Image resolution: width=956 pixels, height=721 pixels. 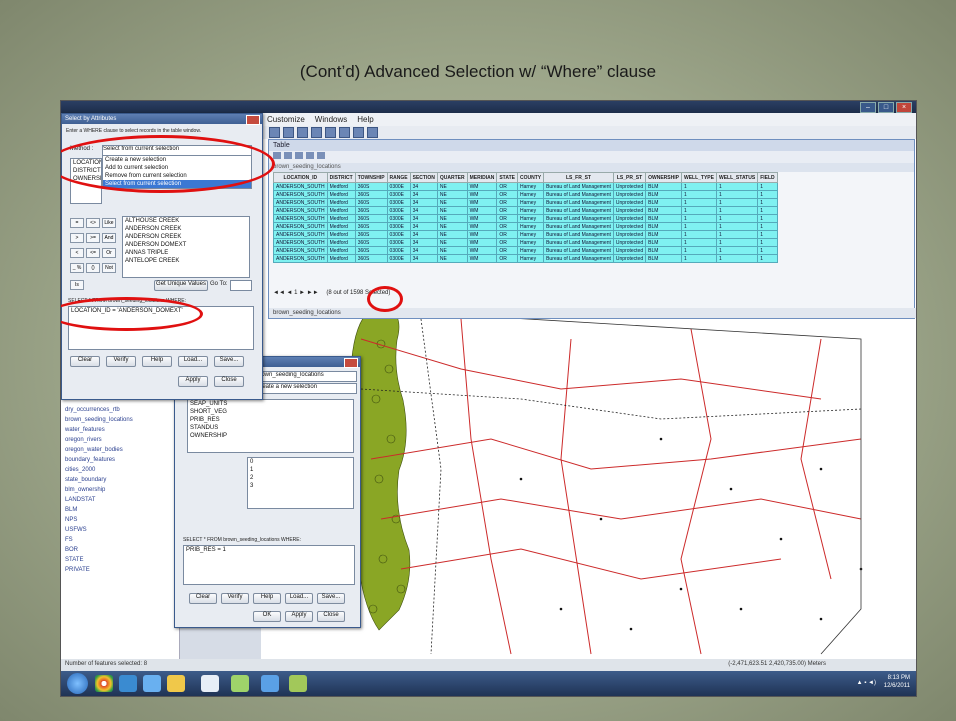 I want to click on column-header: DISTRICT, so click(x=341, y=177).